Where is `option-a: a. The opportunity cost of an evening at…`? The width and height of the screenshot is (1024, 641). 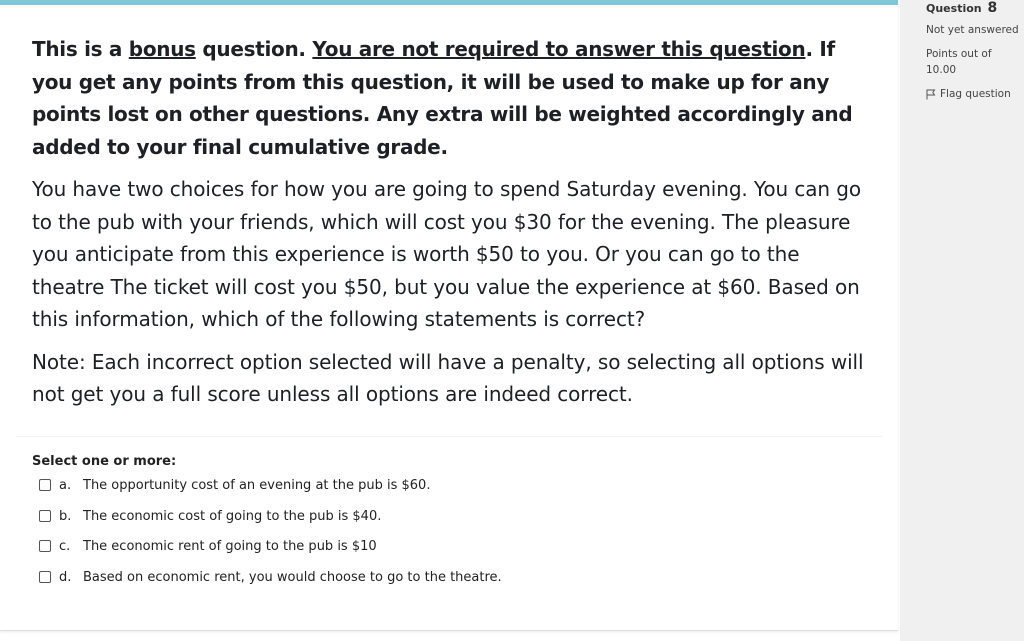 option-a: a. The opportunity cost of an evening at… is located at coordinates (234, 485).